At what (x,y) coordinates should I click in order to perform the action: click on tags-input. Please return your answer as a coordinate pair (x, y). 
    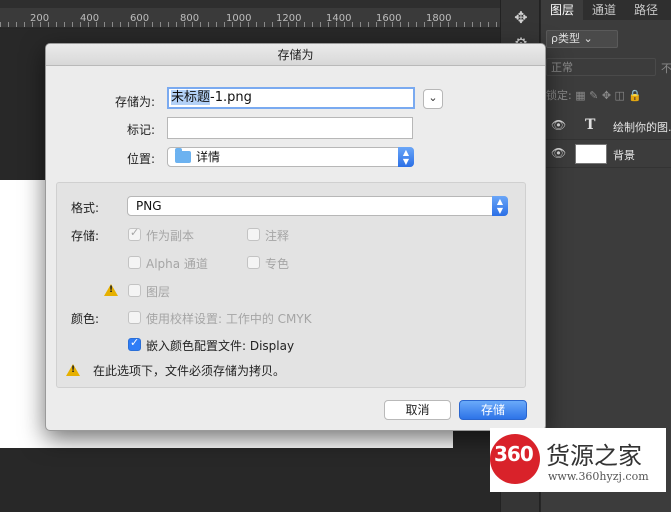
    Looking at the image, I should click on (290, 128).